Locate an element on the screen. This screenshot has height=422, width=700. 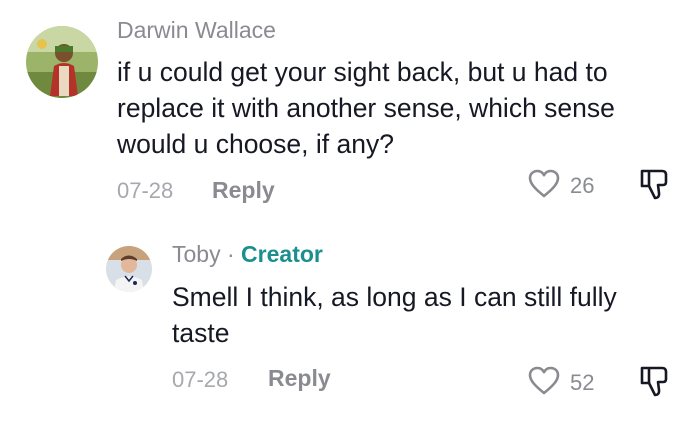
reply-username: Toby is located at coordinates (196, 254).